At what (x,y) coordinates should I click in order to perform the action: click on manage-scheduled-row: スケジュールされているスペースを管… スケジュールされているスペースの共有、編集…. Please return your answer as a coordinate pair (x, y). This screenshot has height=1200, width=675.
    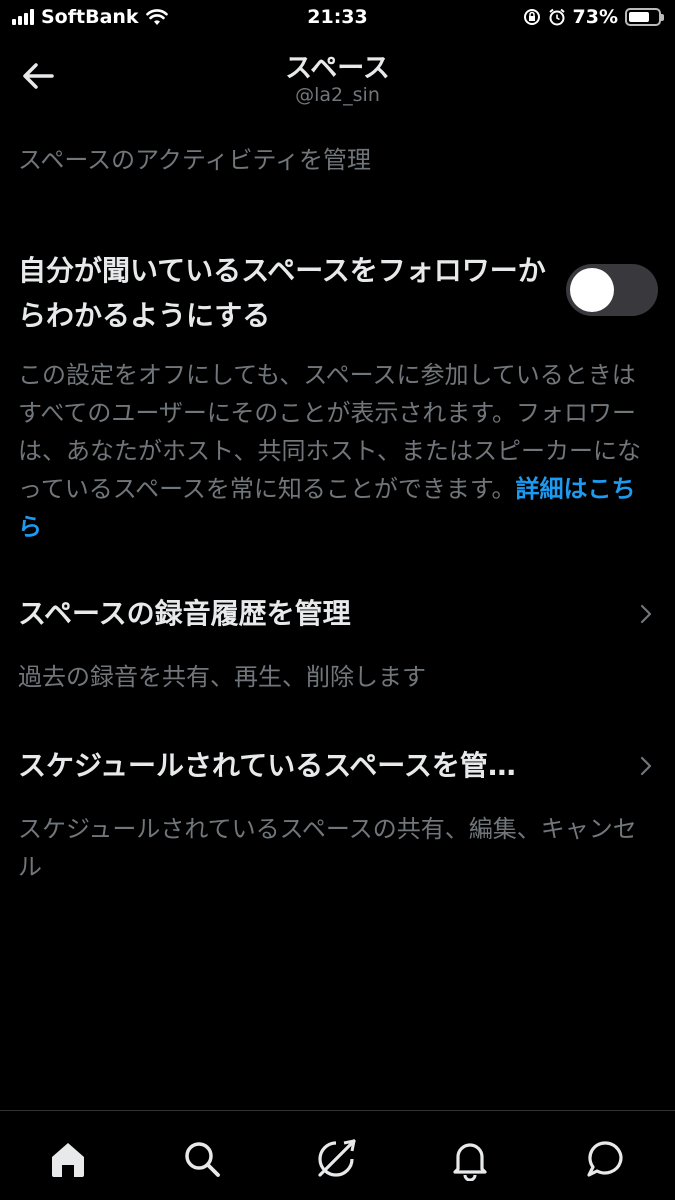
    Looking at the image, I should click on (340, 816).